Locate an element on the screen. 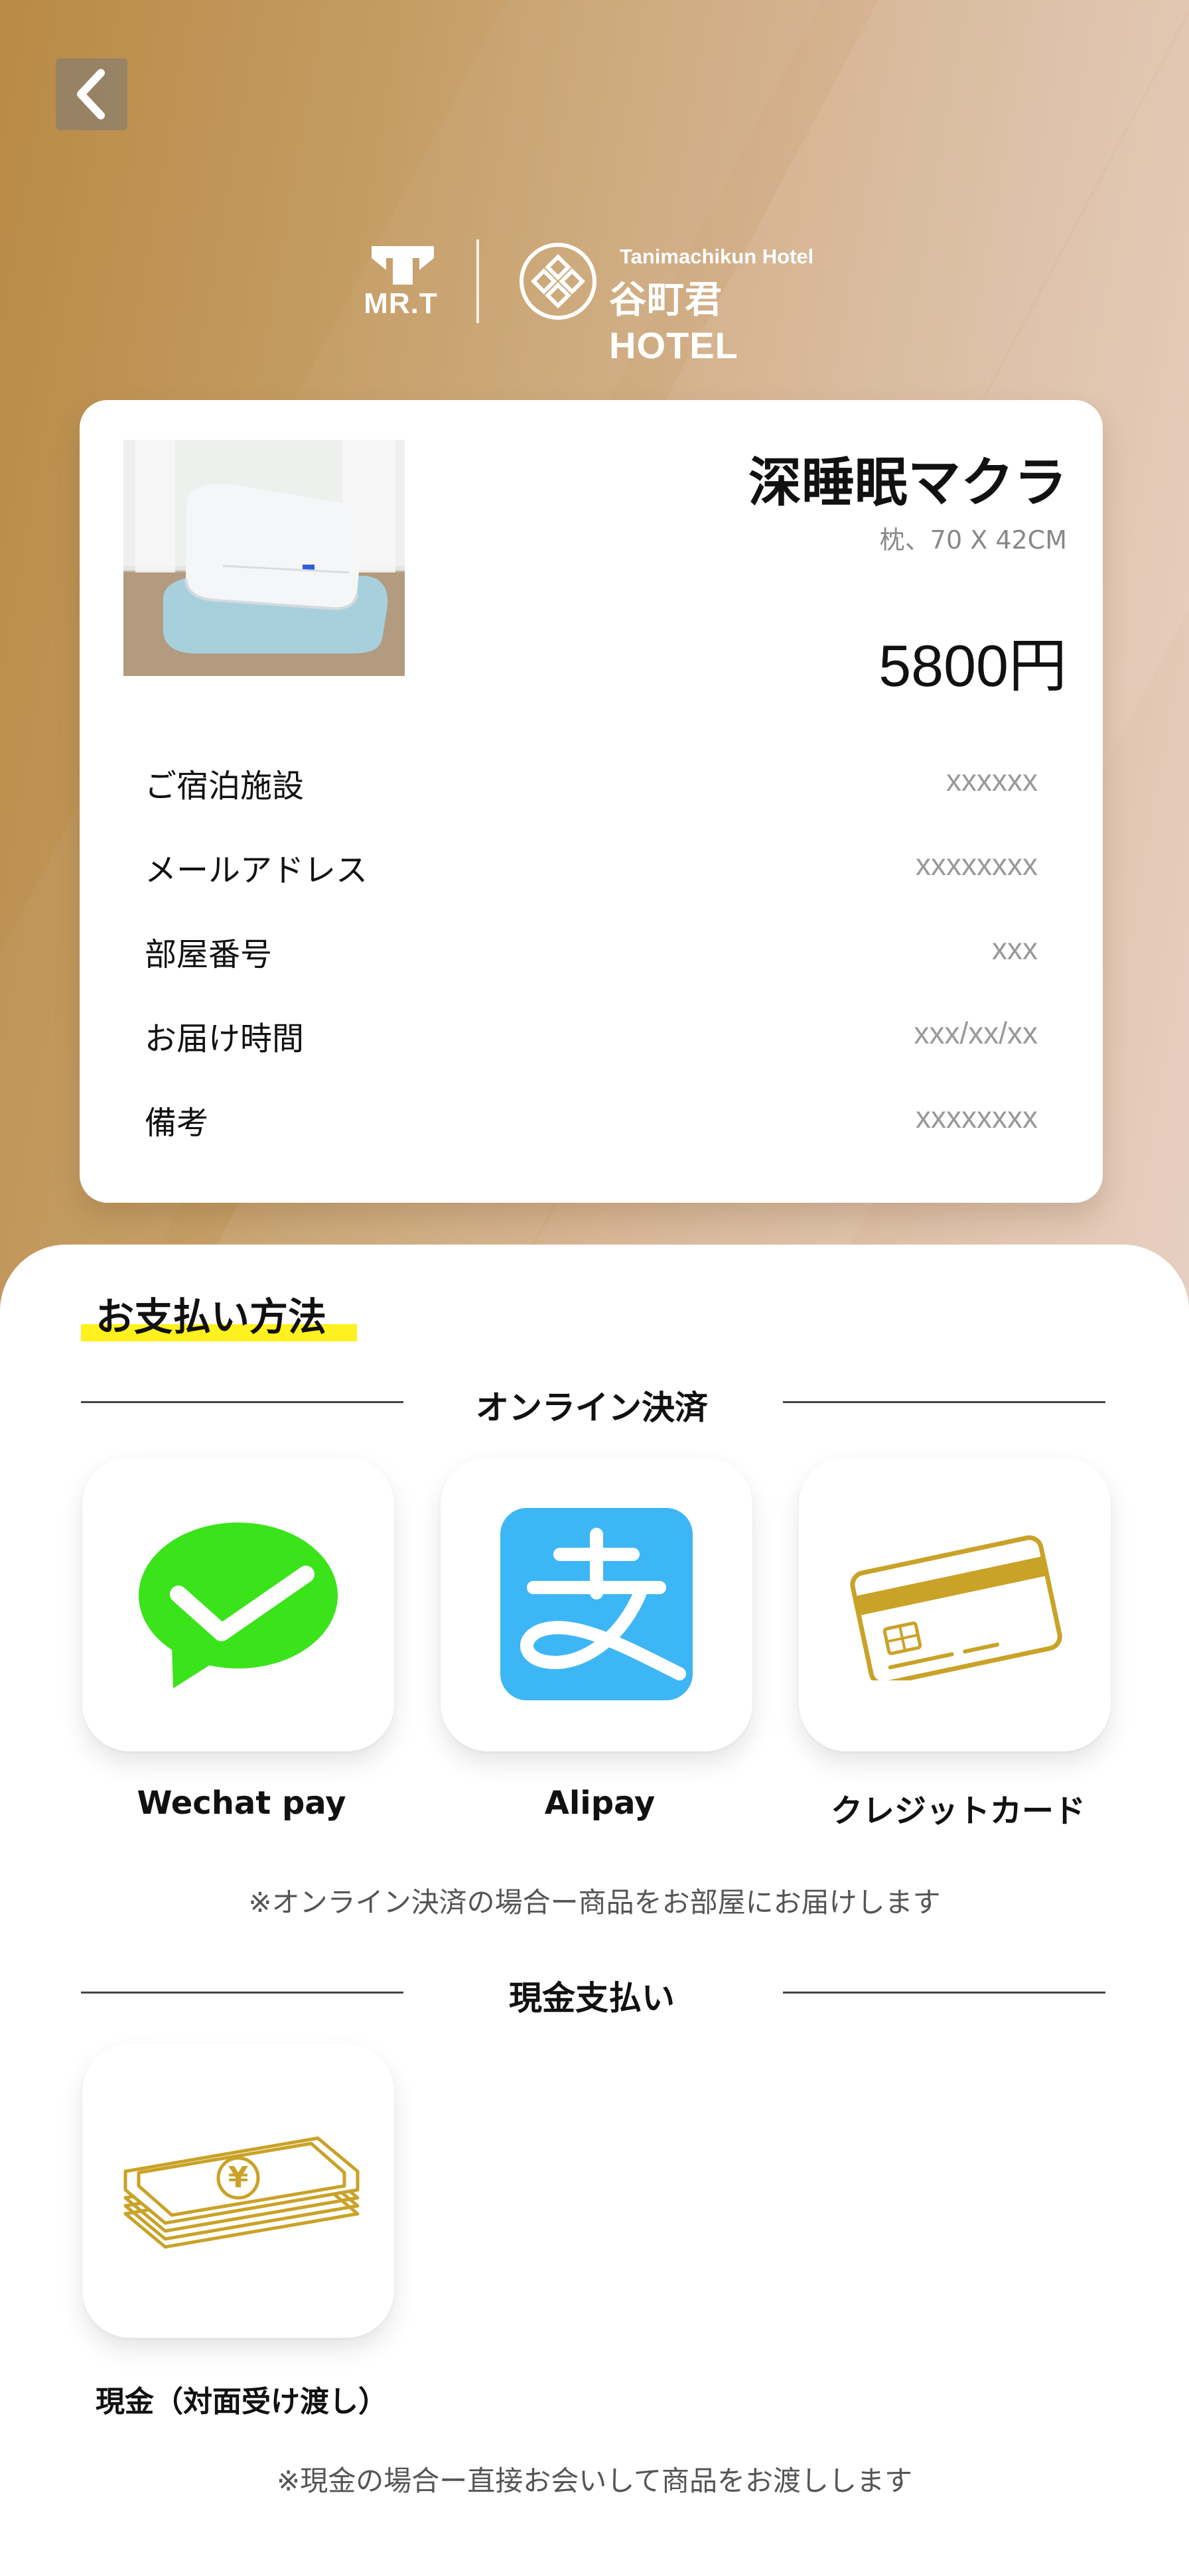 This screenshot has width=1189, height=2576. cash-payment-heading: 現金支払い is located at coordinates (592, 1998).